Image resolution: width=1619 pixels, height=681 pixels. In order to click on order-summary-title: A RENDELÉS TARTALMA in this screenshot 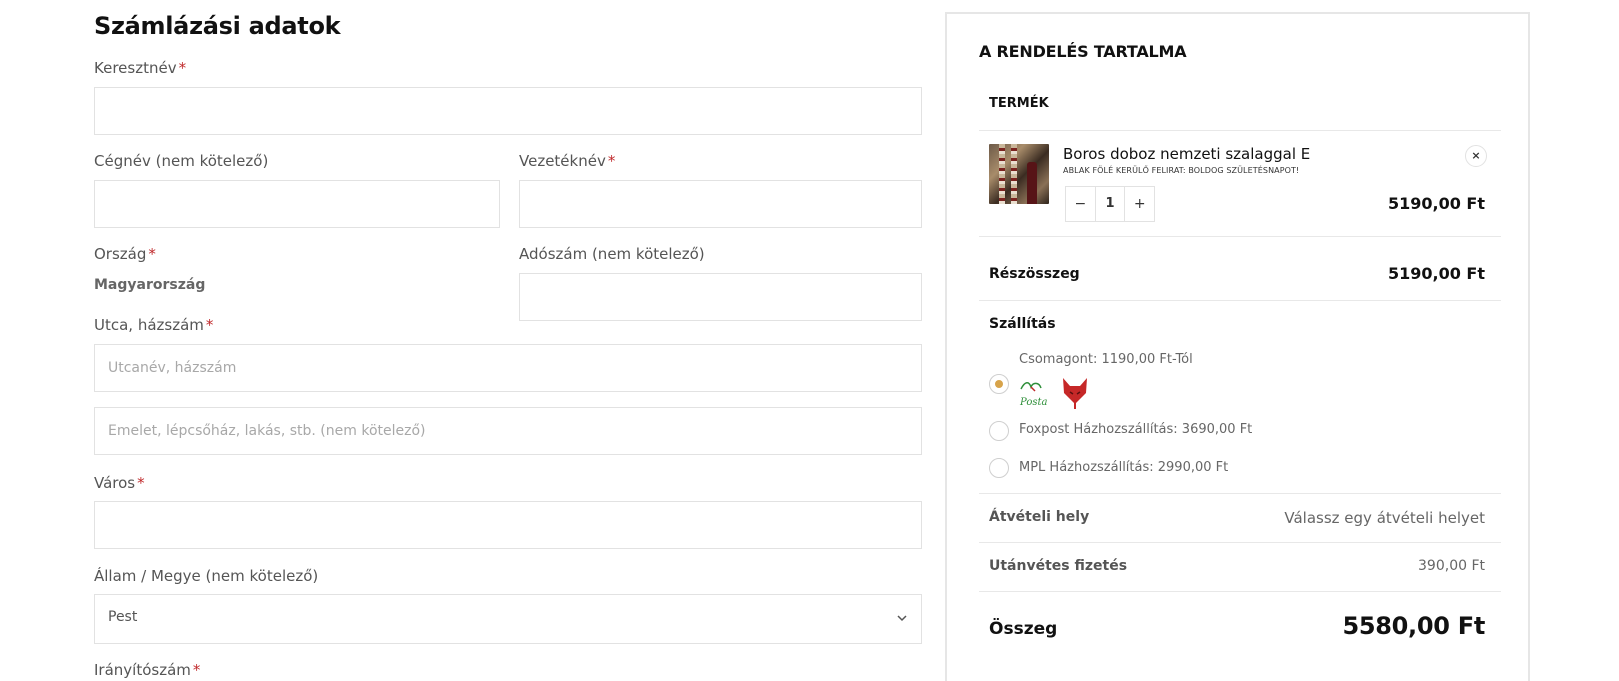, I will do `click(1083, 51)`.